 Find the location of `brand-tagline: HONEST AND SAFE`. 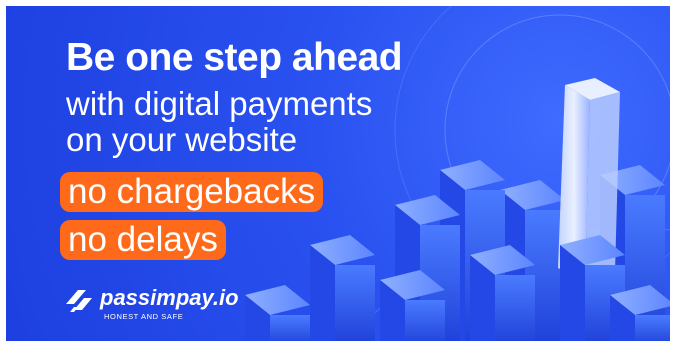

brand-tagline: HONEST AND SAFE is located at coordinates (144, 316).